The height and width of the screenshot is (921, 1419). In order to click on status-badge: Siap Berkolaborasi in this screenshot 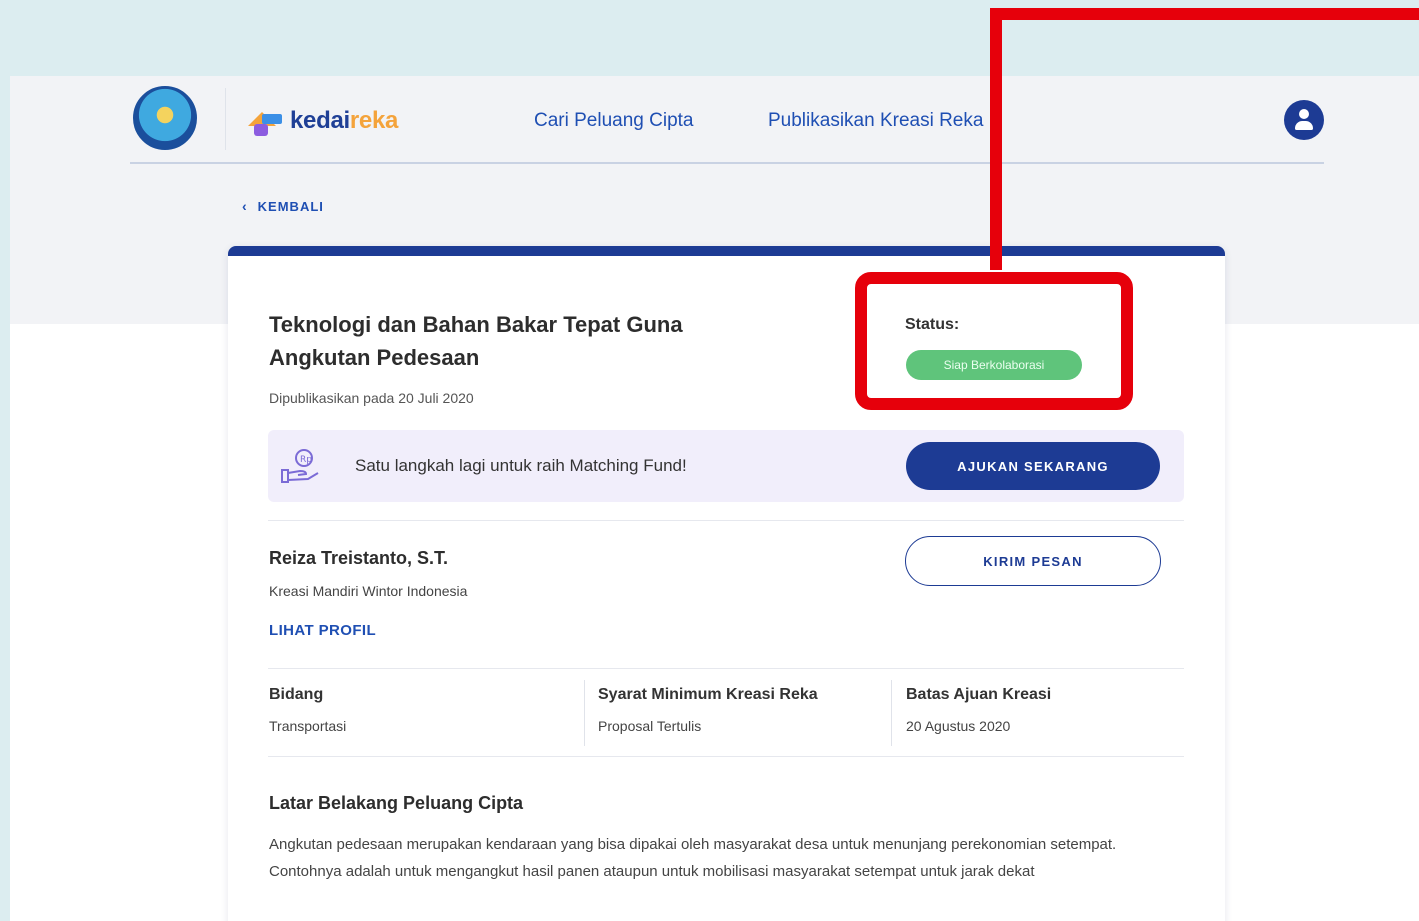, I will do `click(994, 365)`.